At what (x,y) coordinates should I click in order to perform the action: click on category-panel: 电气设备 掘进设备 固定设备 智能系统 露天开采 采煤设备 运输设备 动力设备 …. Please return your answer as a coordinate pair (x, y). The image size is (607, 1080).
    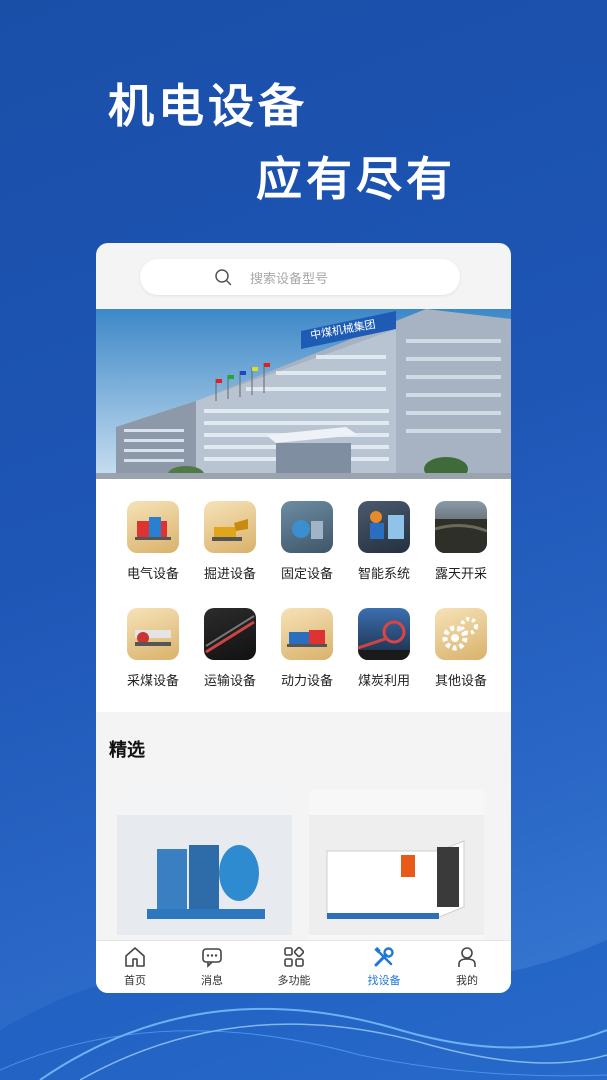
    Looking at the image, I should click on (303, 595).